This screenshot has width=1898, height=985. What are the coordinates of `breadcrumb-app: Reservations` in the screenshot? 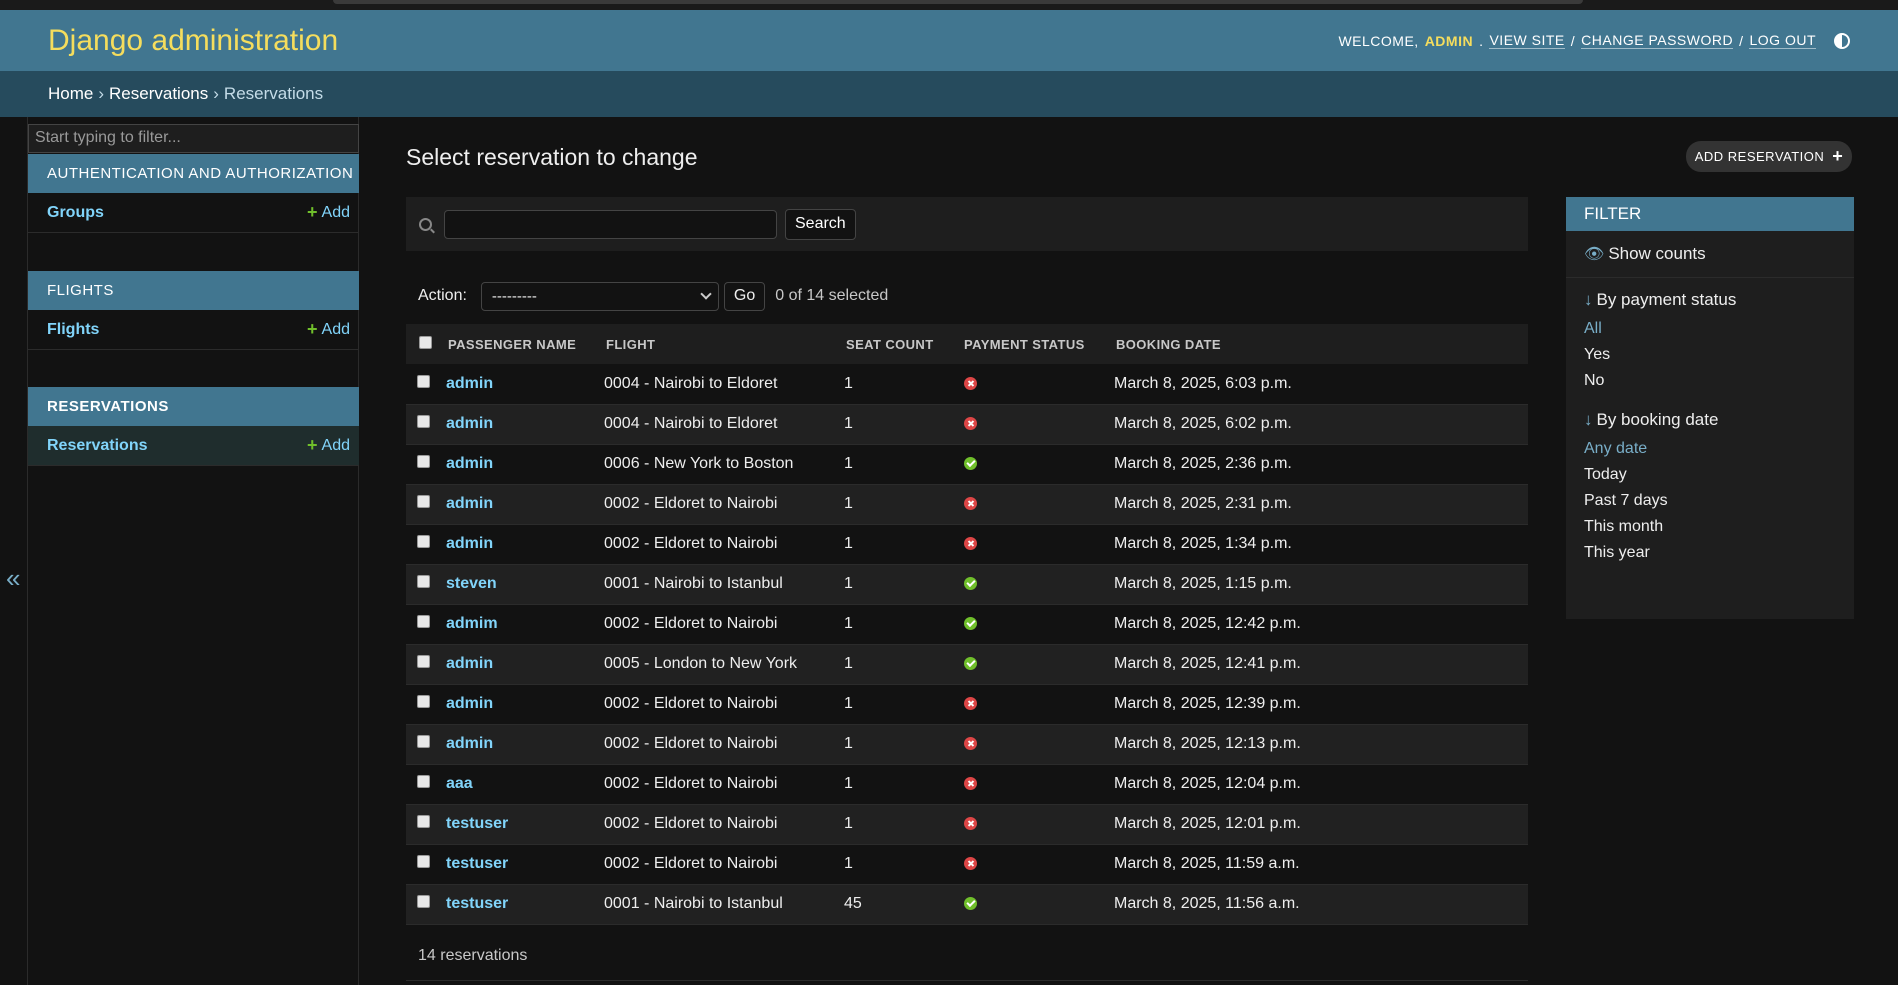 It's located at (158, 94).